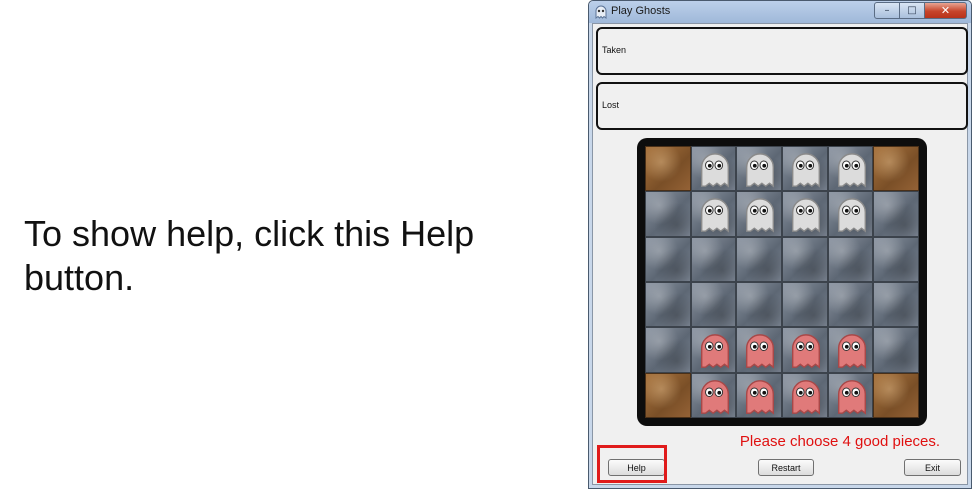 This screenshot has height=497, width=976. I want to click on exit-button: Exit, so click(932, 467).